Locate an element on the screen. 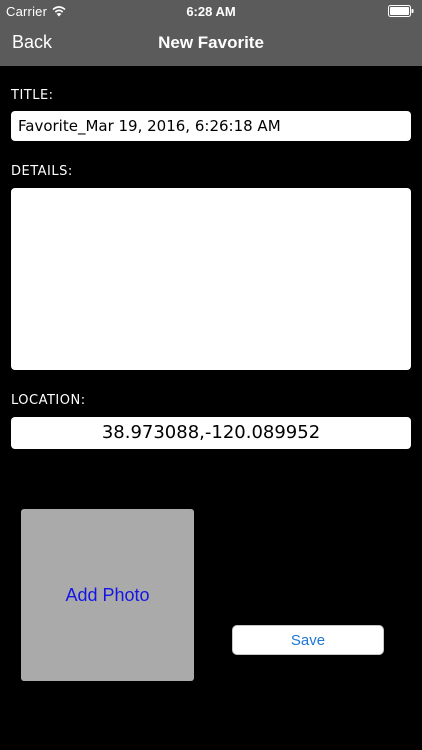 Image resolution: width=422 pixels, height=750 pixels. details-label: DETAILS: is located at coordinates (42, 171).